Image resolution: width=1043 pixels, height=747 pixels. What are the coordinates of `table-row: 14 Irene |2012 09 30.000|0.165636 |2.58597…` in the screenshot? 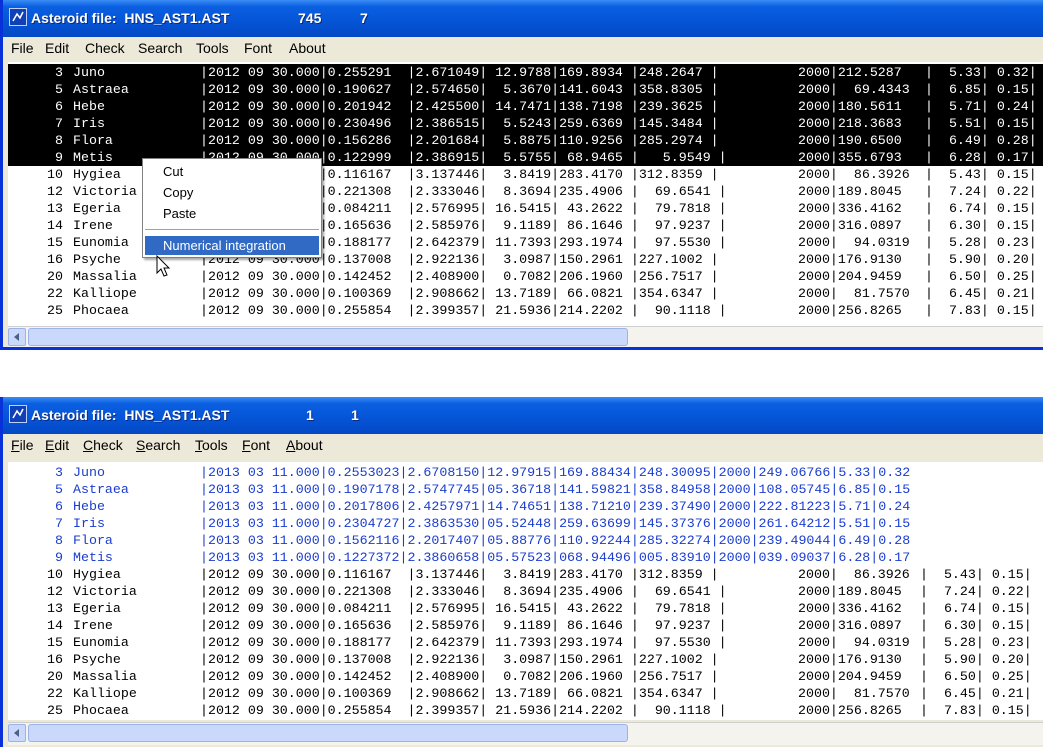 It's located at (525, 625).